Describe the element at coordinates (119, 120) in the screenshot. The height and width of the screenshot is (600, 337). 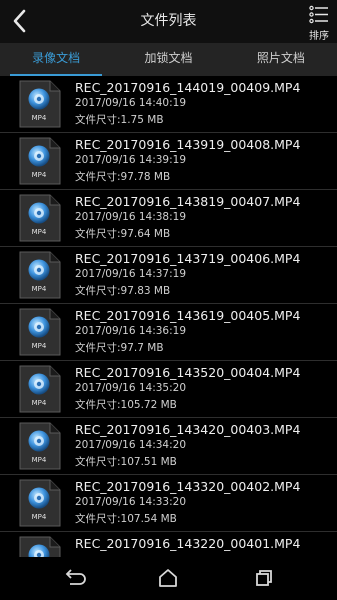
I see `file-size: 文件尺寸:1.75 MB` at that location.